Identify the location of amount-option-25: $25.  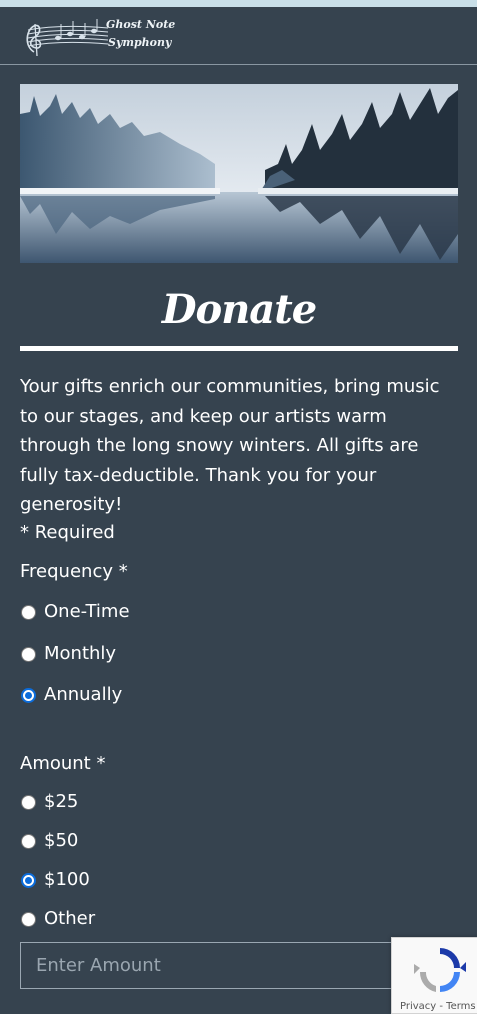
(49, 802).